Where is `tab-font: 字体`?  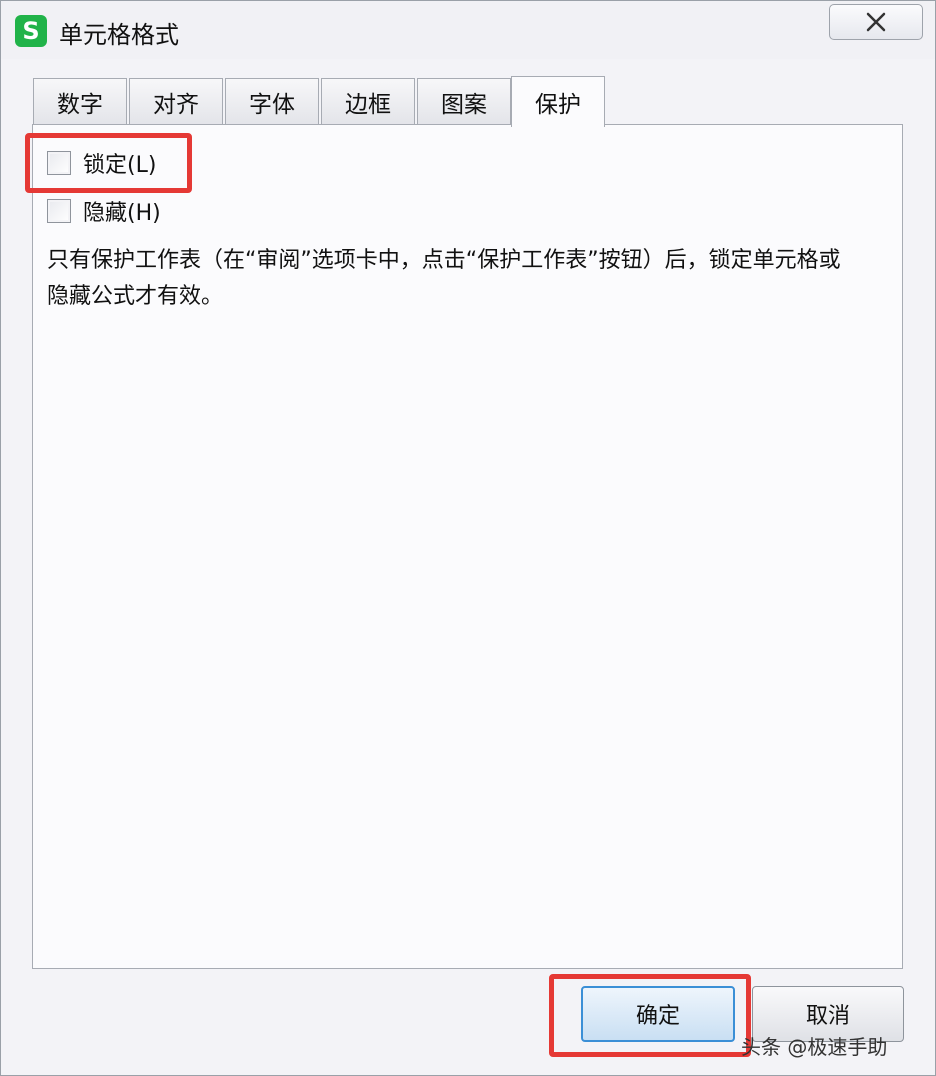
tab-font: 字体 is located at coordinates (272, 101).